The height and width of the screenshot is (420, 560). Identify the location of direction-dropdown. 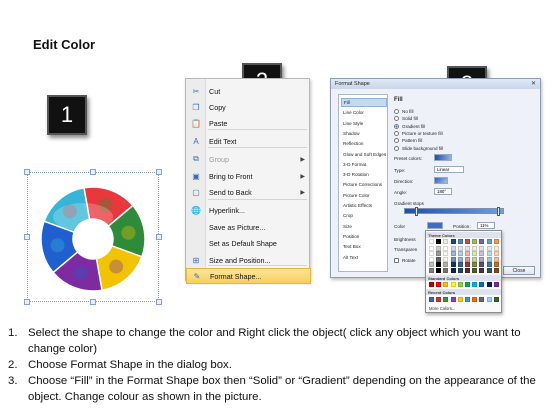
(441, 180).